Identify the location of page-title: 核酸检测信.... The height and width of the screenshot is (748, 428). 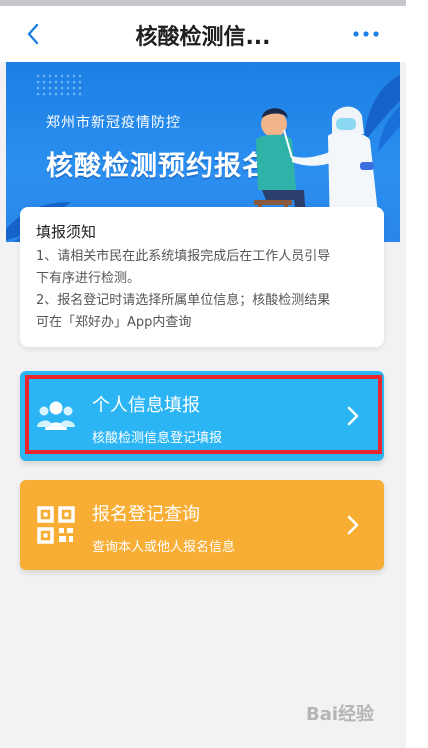
(203, 37).